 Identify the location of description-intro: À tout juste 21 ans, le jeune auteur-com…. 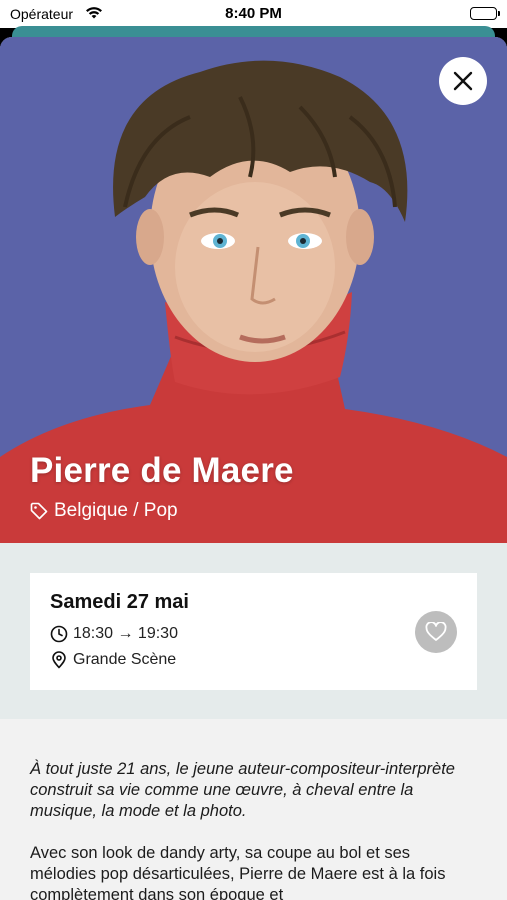
(242, 790).